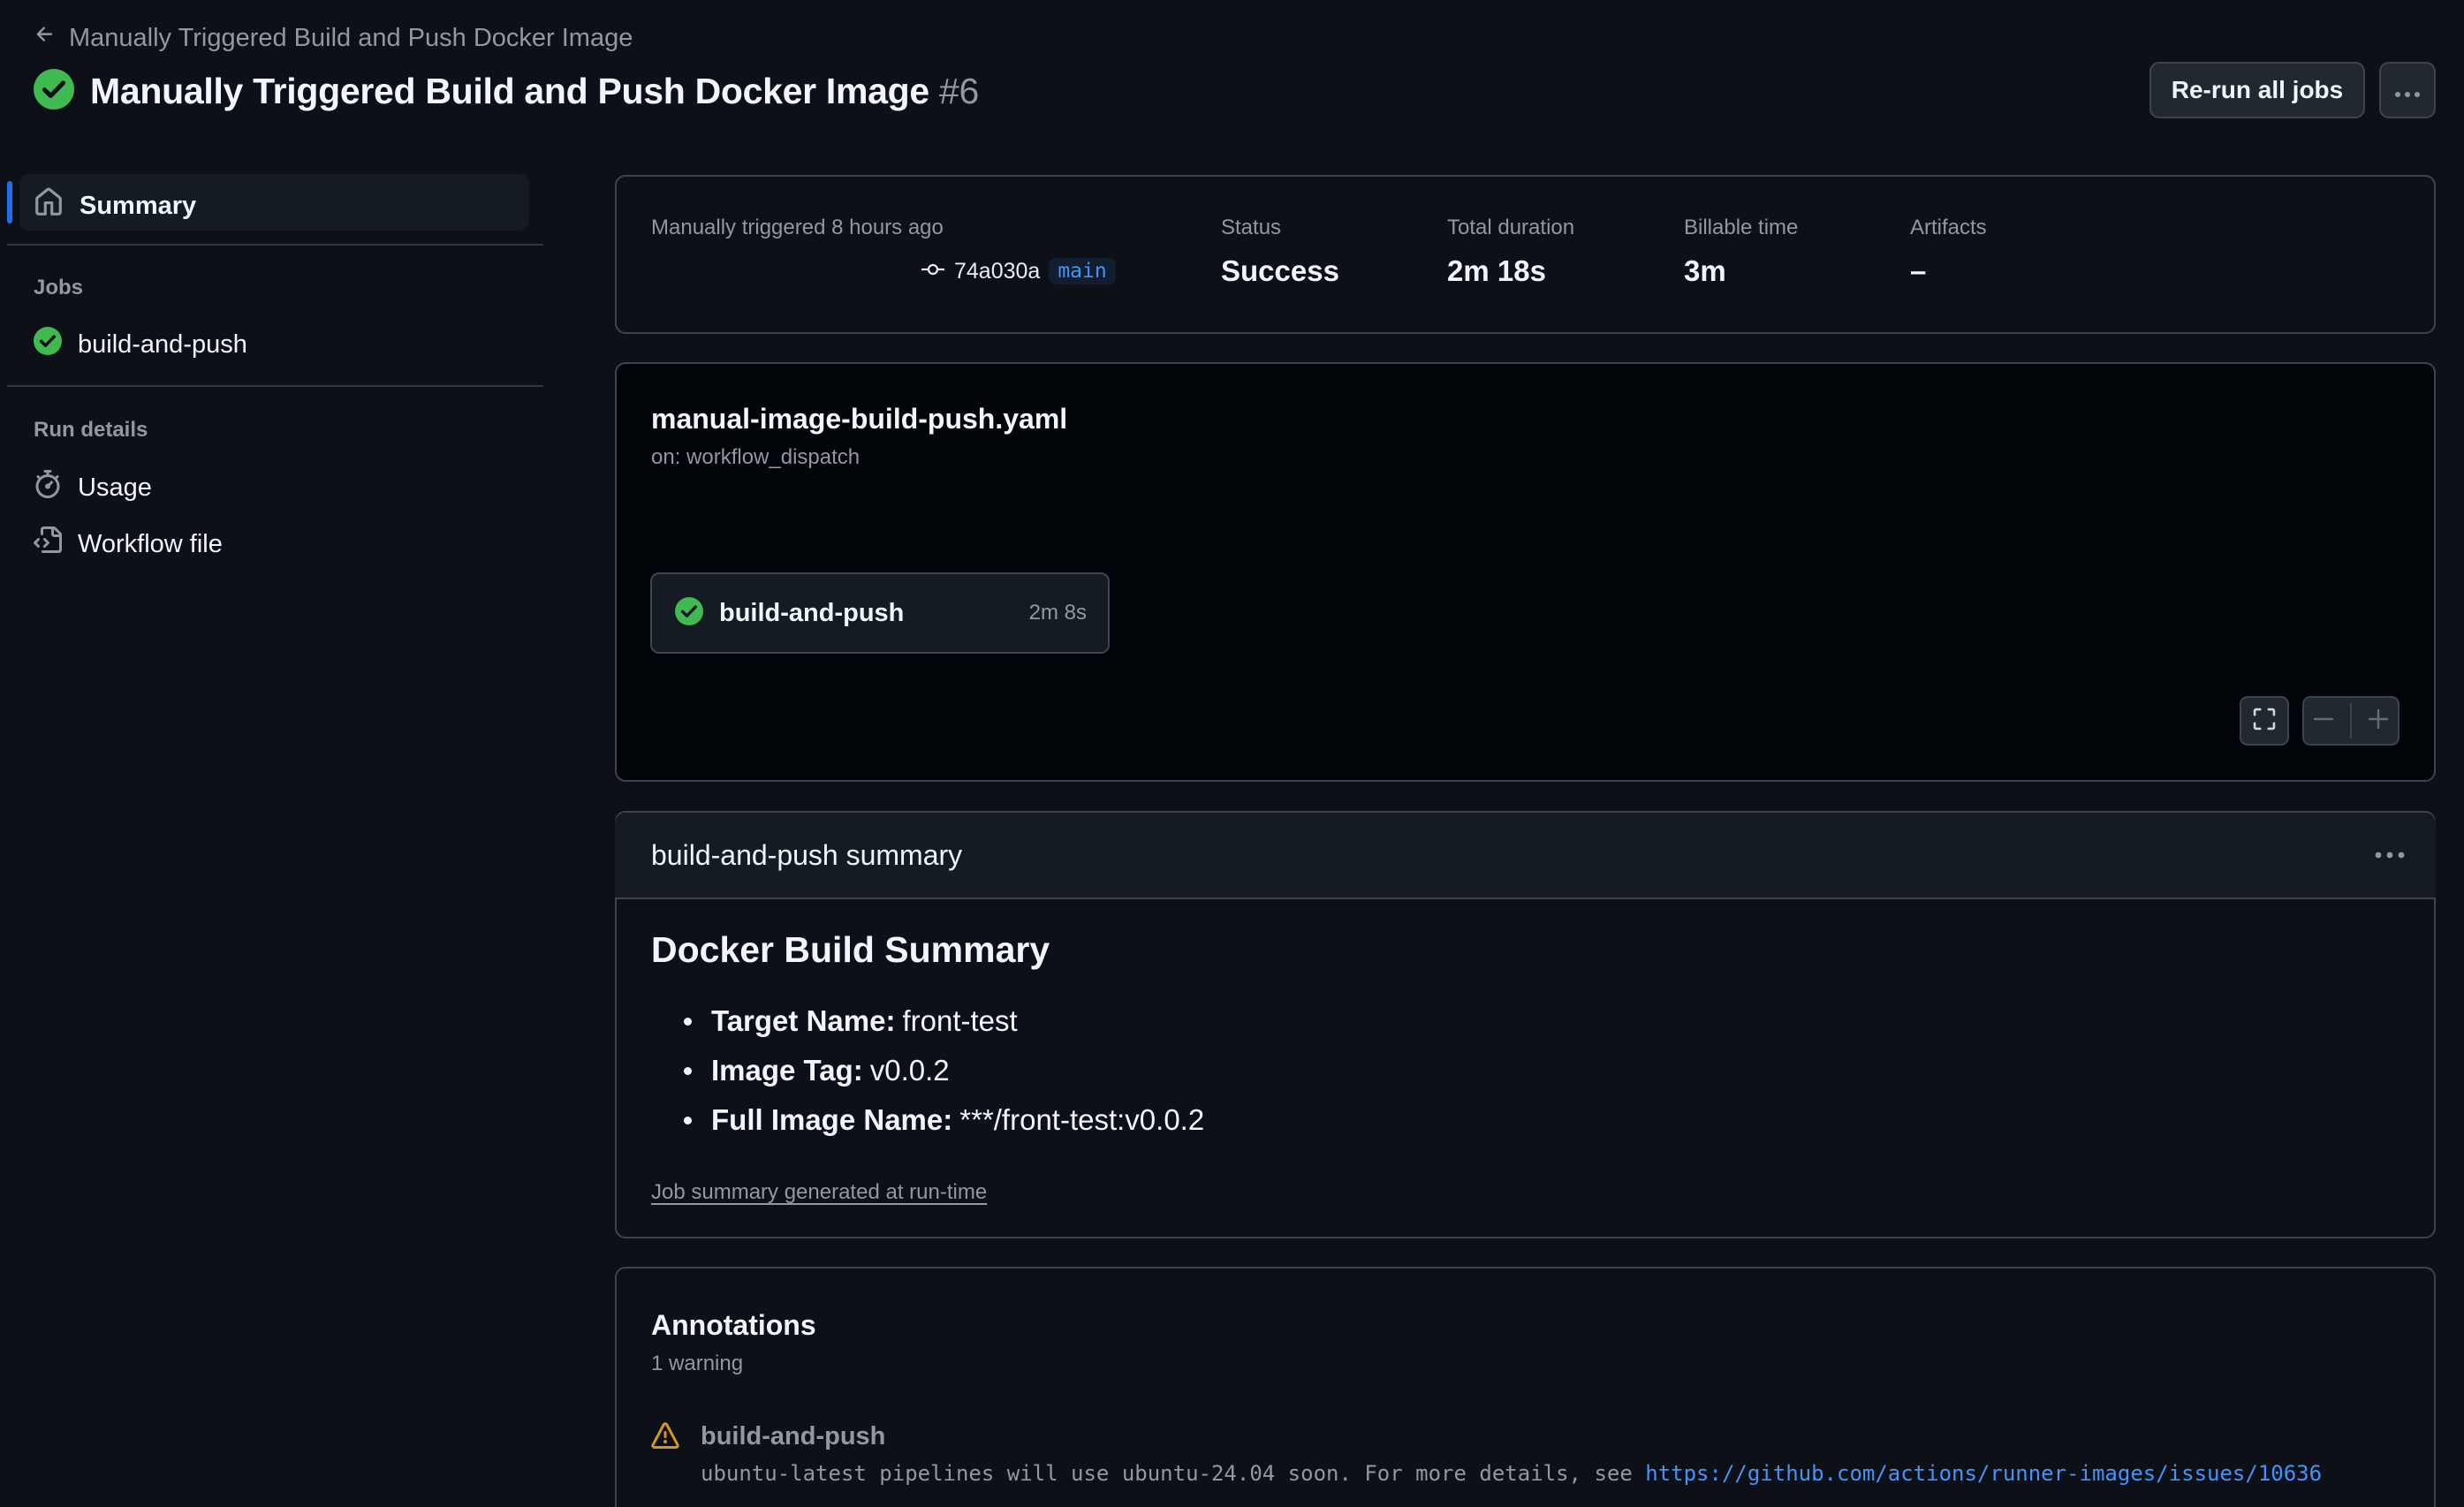 This screenshot has height=1507, width=2464. I want to click on stopwatch-icon, so click(48, 487).